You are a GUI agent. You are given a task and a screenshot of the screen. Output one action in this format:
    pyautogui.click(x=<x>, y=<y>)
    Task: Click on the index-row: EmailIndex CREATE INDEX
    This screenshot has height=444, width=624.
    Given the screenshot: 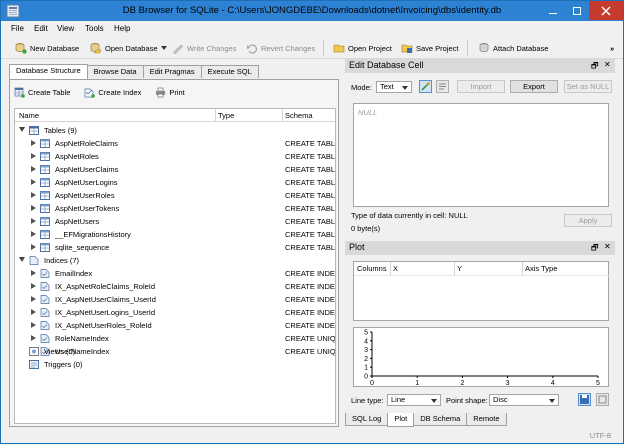 What is the action you would take?
    pyautogui.click(x=175, y=273)
    